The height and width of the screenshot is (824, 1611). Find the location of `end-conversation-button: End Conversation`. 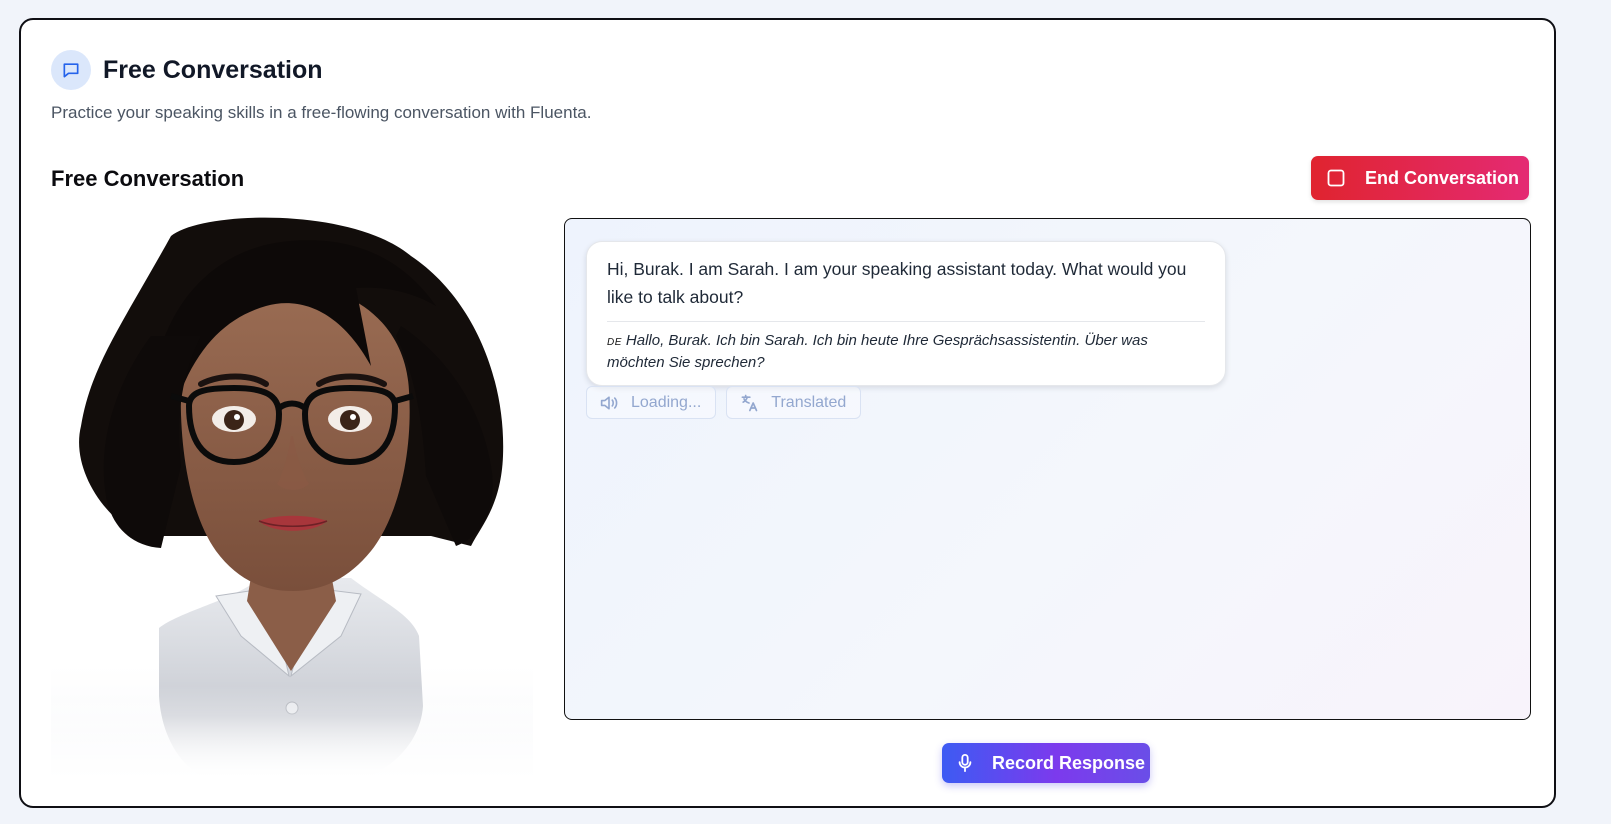

end-conversation-button: End Conversation is located at coordinates (1420, 178).